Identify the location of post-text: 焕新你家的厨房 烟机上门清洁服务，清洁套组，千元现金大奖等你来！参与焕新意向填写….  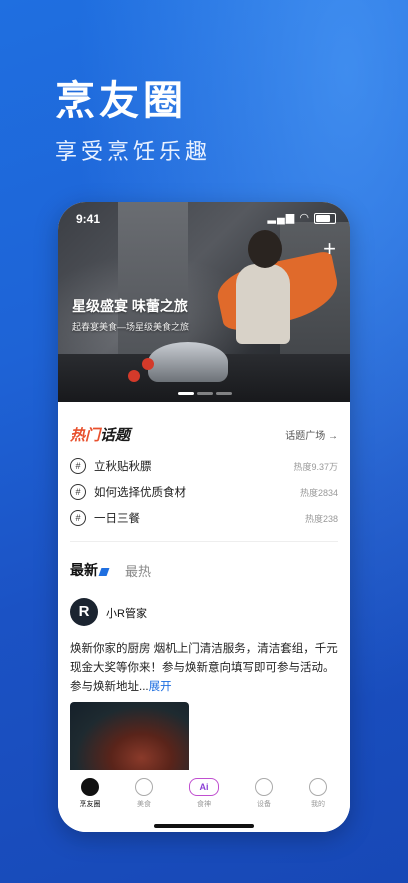
(205, 668).